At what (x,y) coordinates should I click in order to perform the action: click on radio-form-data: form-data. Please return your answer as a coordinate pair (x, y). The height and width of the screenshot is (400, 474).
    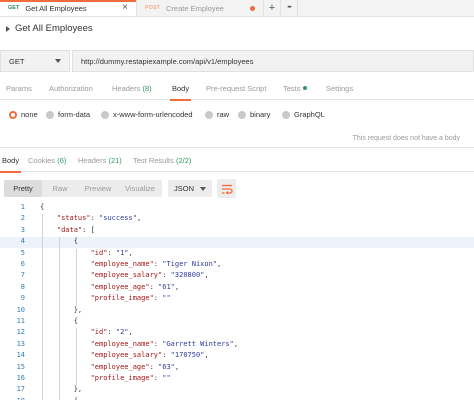
    Looking at the image, I should click on (68, 114).